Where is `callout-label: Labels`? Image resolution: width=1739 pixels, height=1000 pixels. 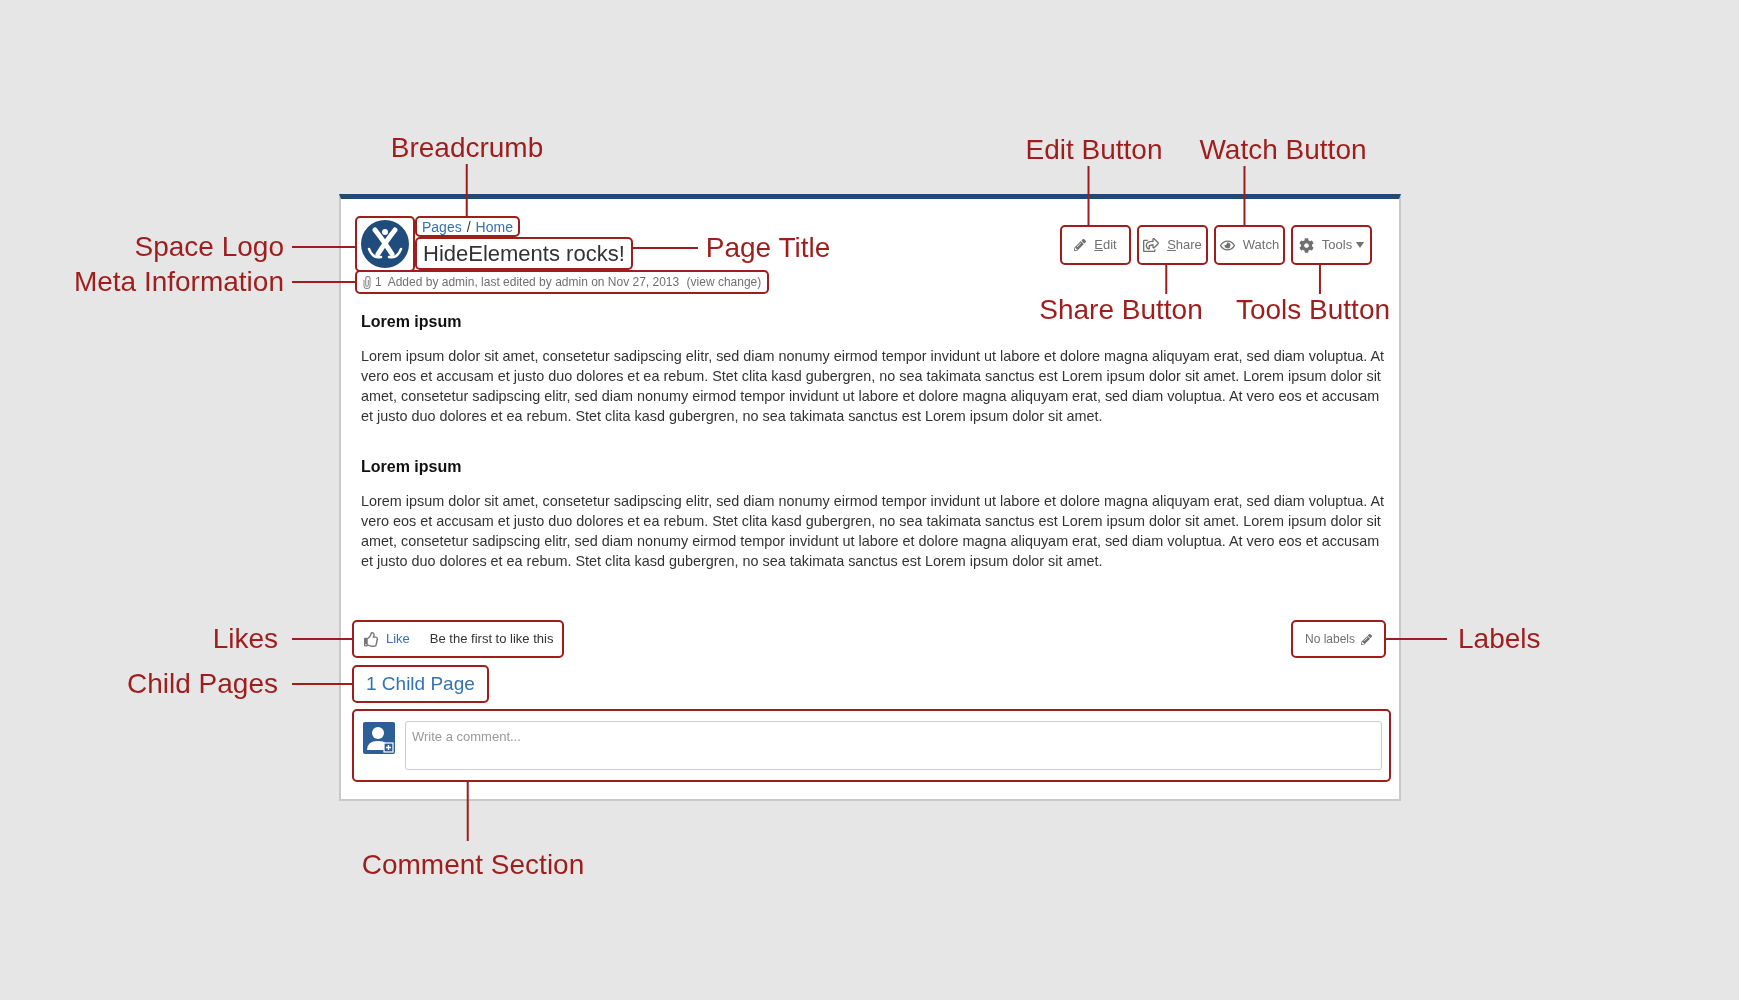 callout-label: Labels is located at coordinates (1499, 639).